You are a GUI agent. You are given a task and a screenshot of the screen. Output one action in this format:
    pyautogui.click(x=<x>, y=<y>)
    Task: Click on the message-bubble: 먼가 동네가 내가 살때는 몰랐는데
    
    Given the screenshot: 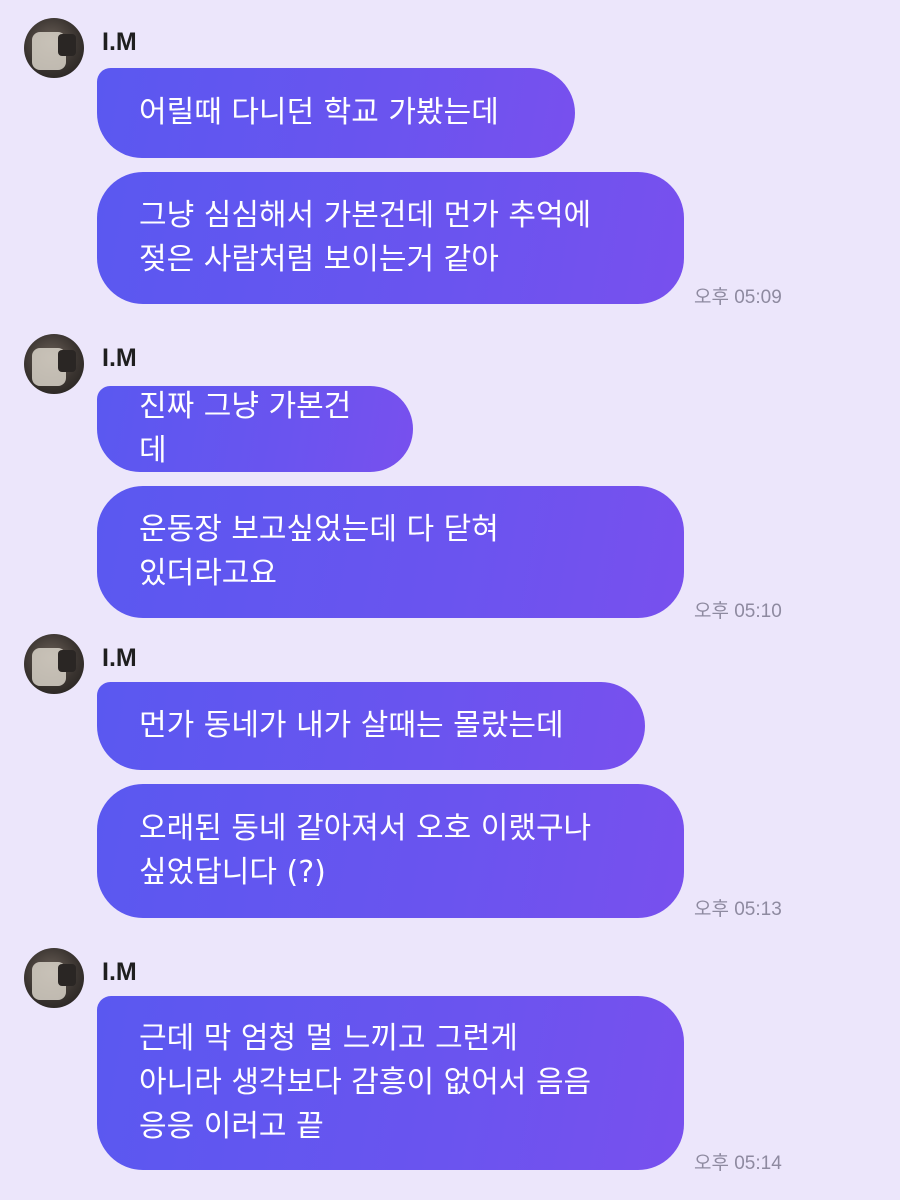 What is the action you would take?
    pyautogui.click(x=371, y=726)
    